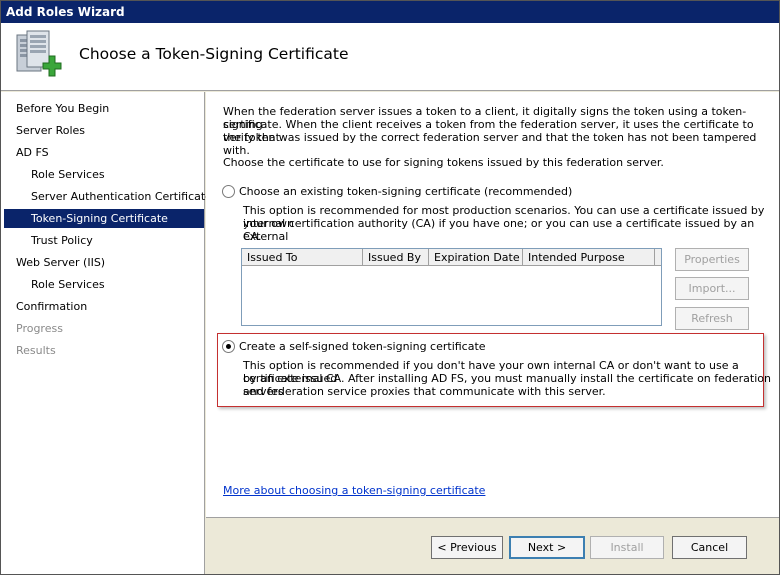 Image resolution: width=780 pixels, height=575 pixels. Describe the element at coordinates (467, 547) in the screenshot. I see `previous-button: < Previous` at that location.